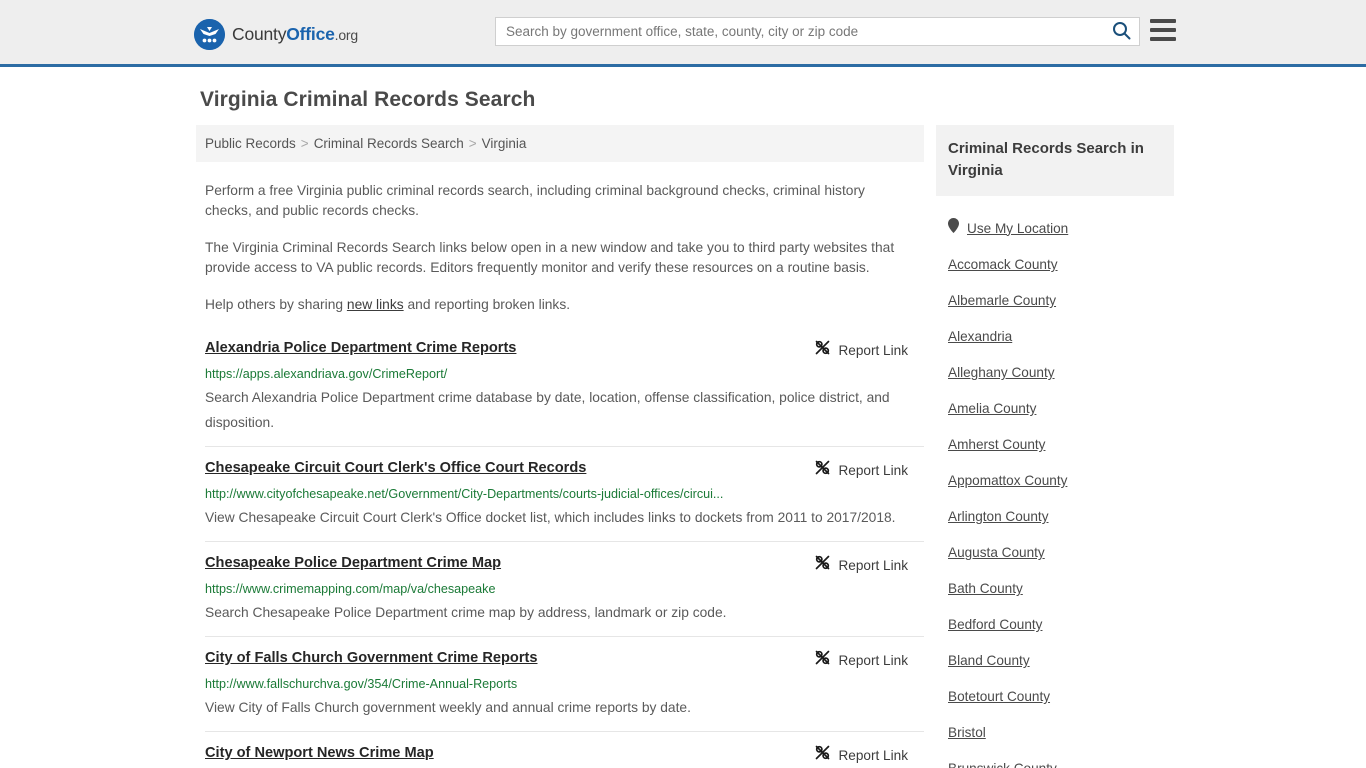  I want to click on search-bar, so click(817, 31).